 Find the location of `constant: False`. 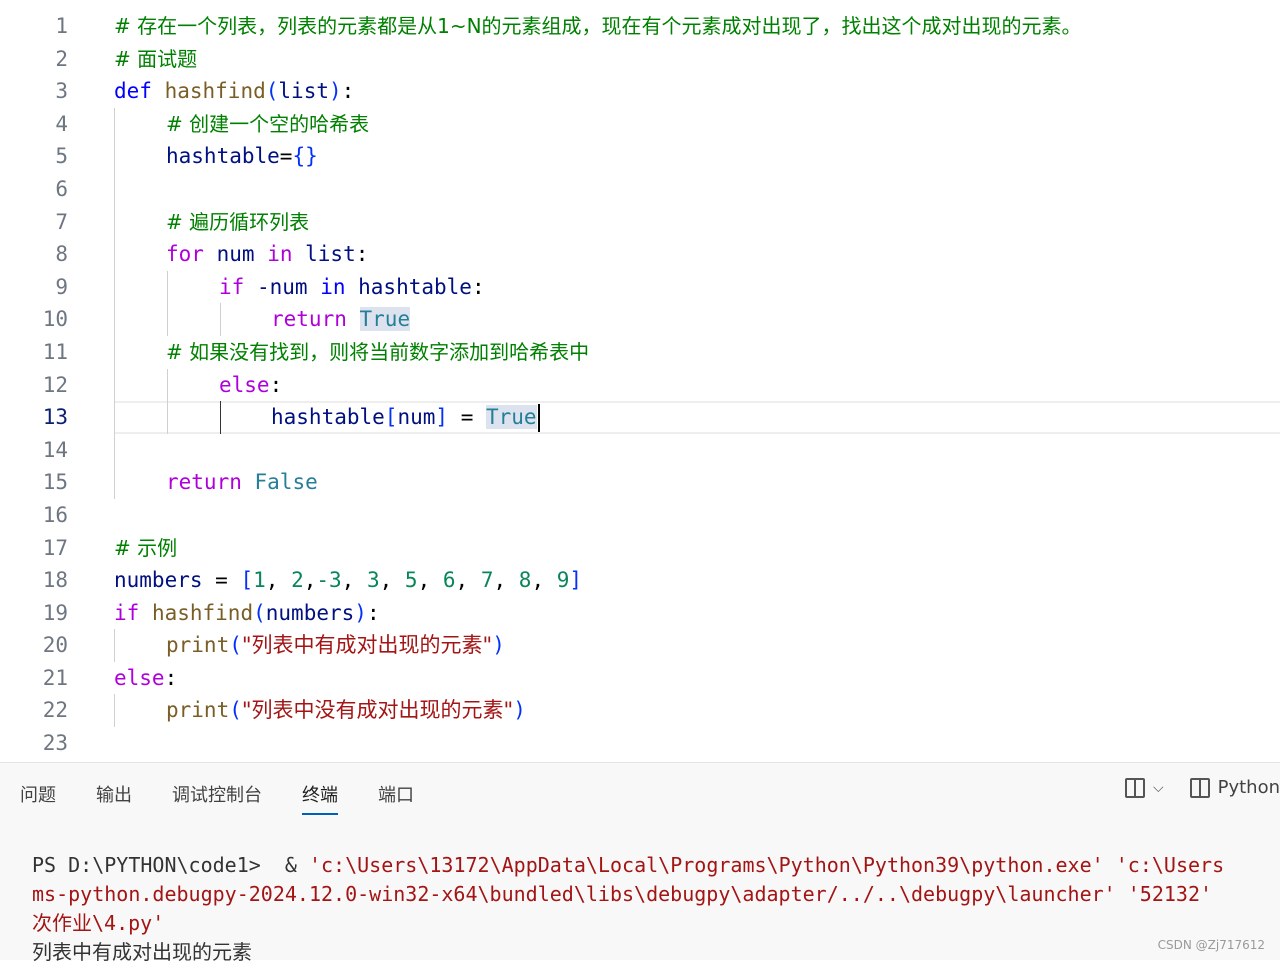

constant: False is located at coordinates (286, 482).